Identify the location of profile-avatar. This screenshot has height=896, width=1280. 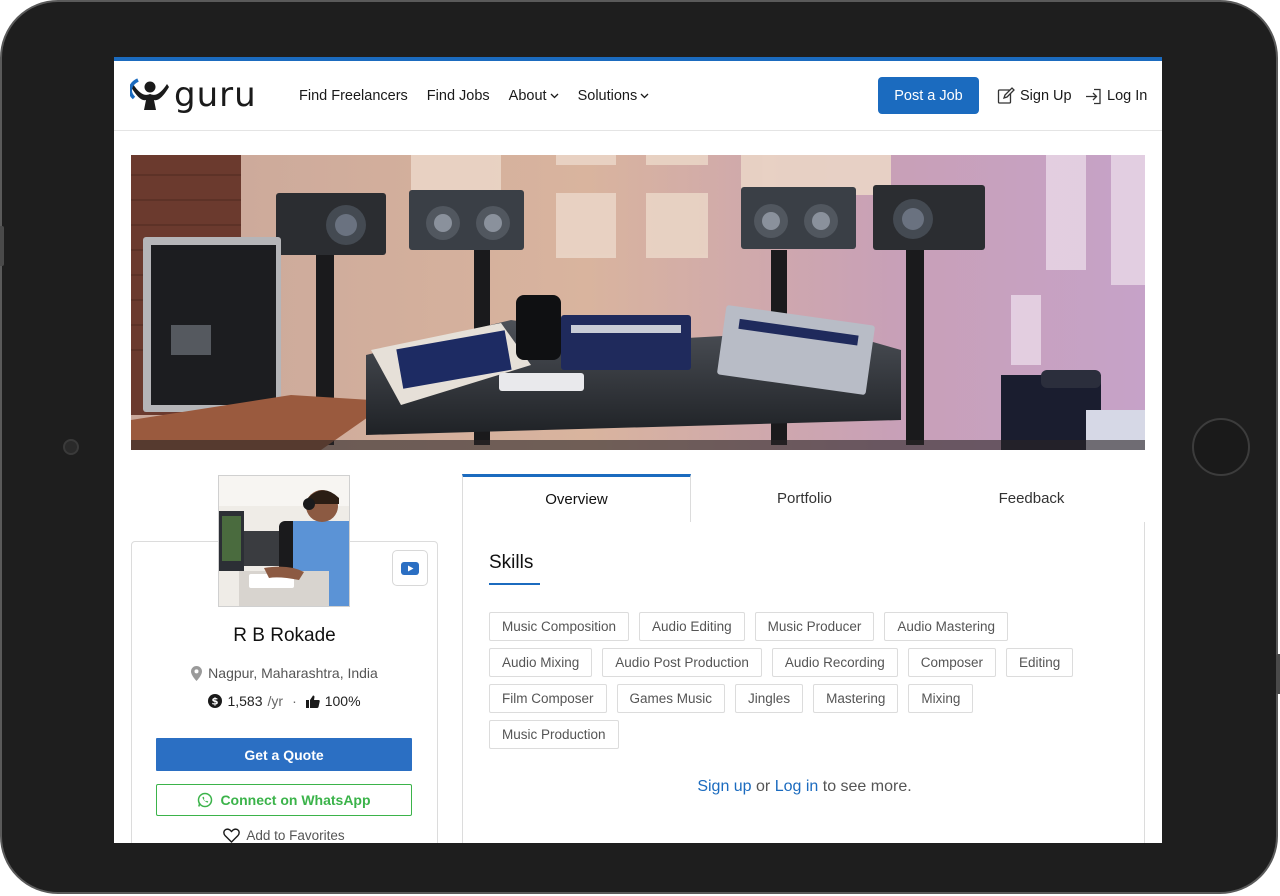
(284, 541).